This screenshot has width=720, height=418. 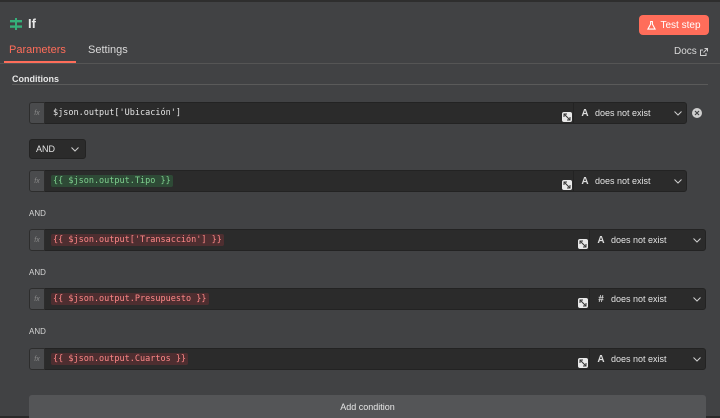 I want to click on test-step-button: Test step, so click(x=674, y=25).